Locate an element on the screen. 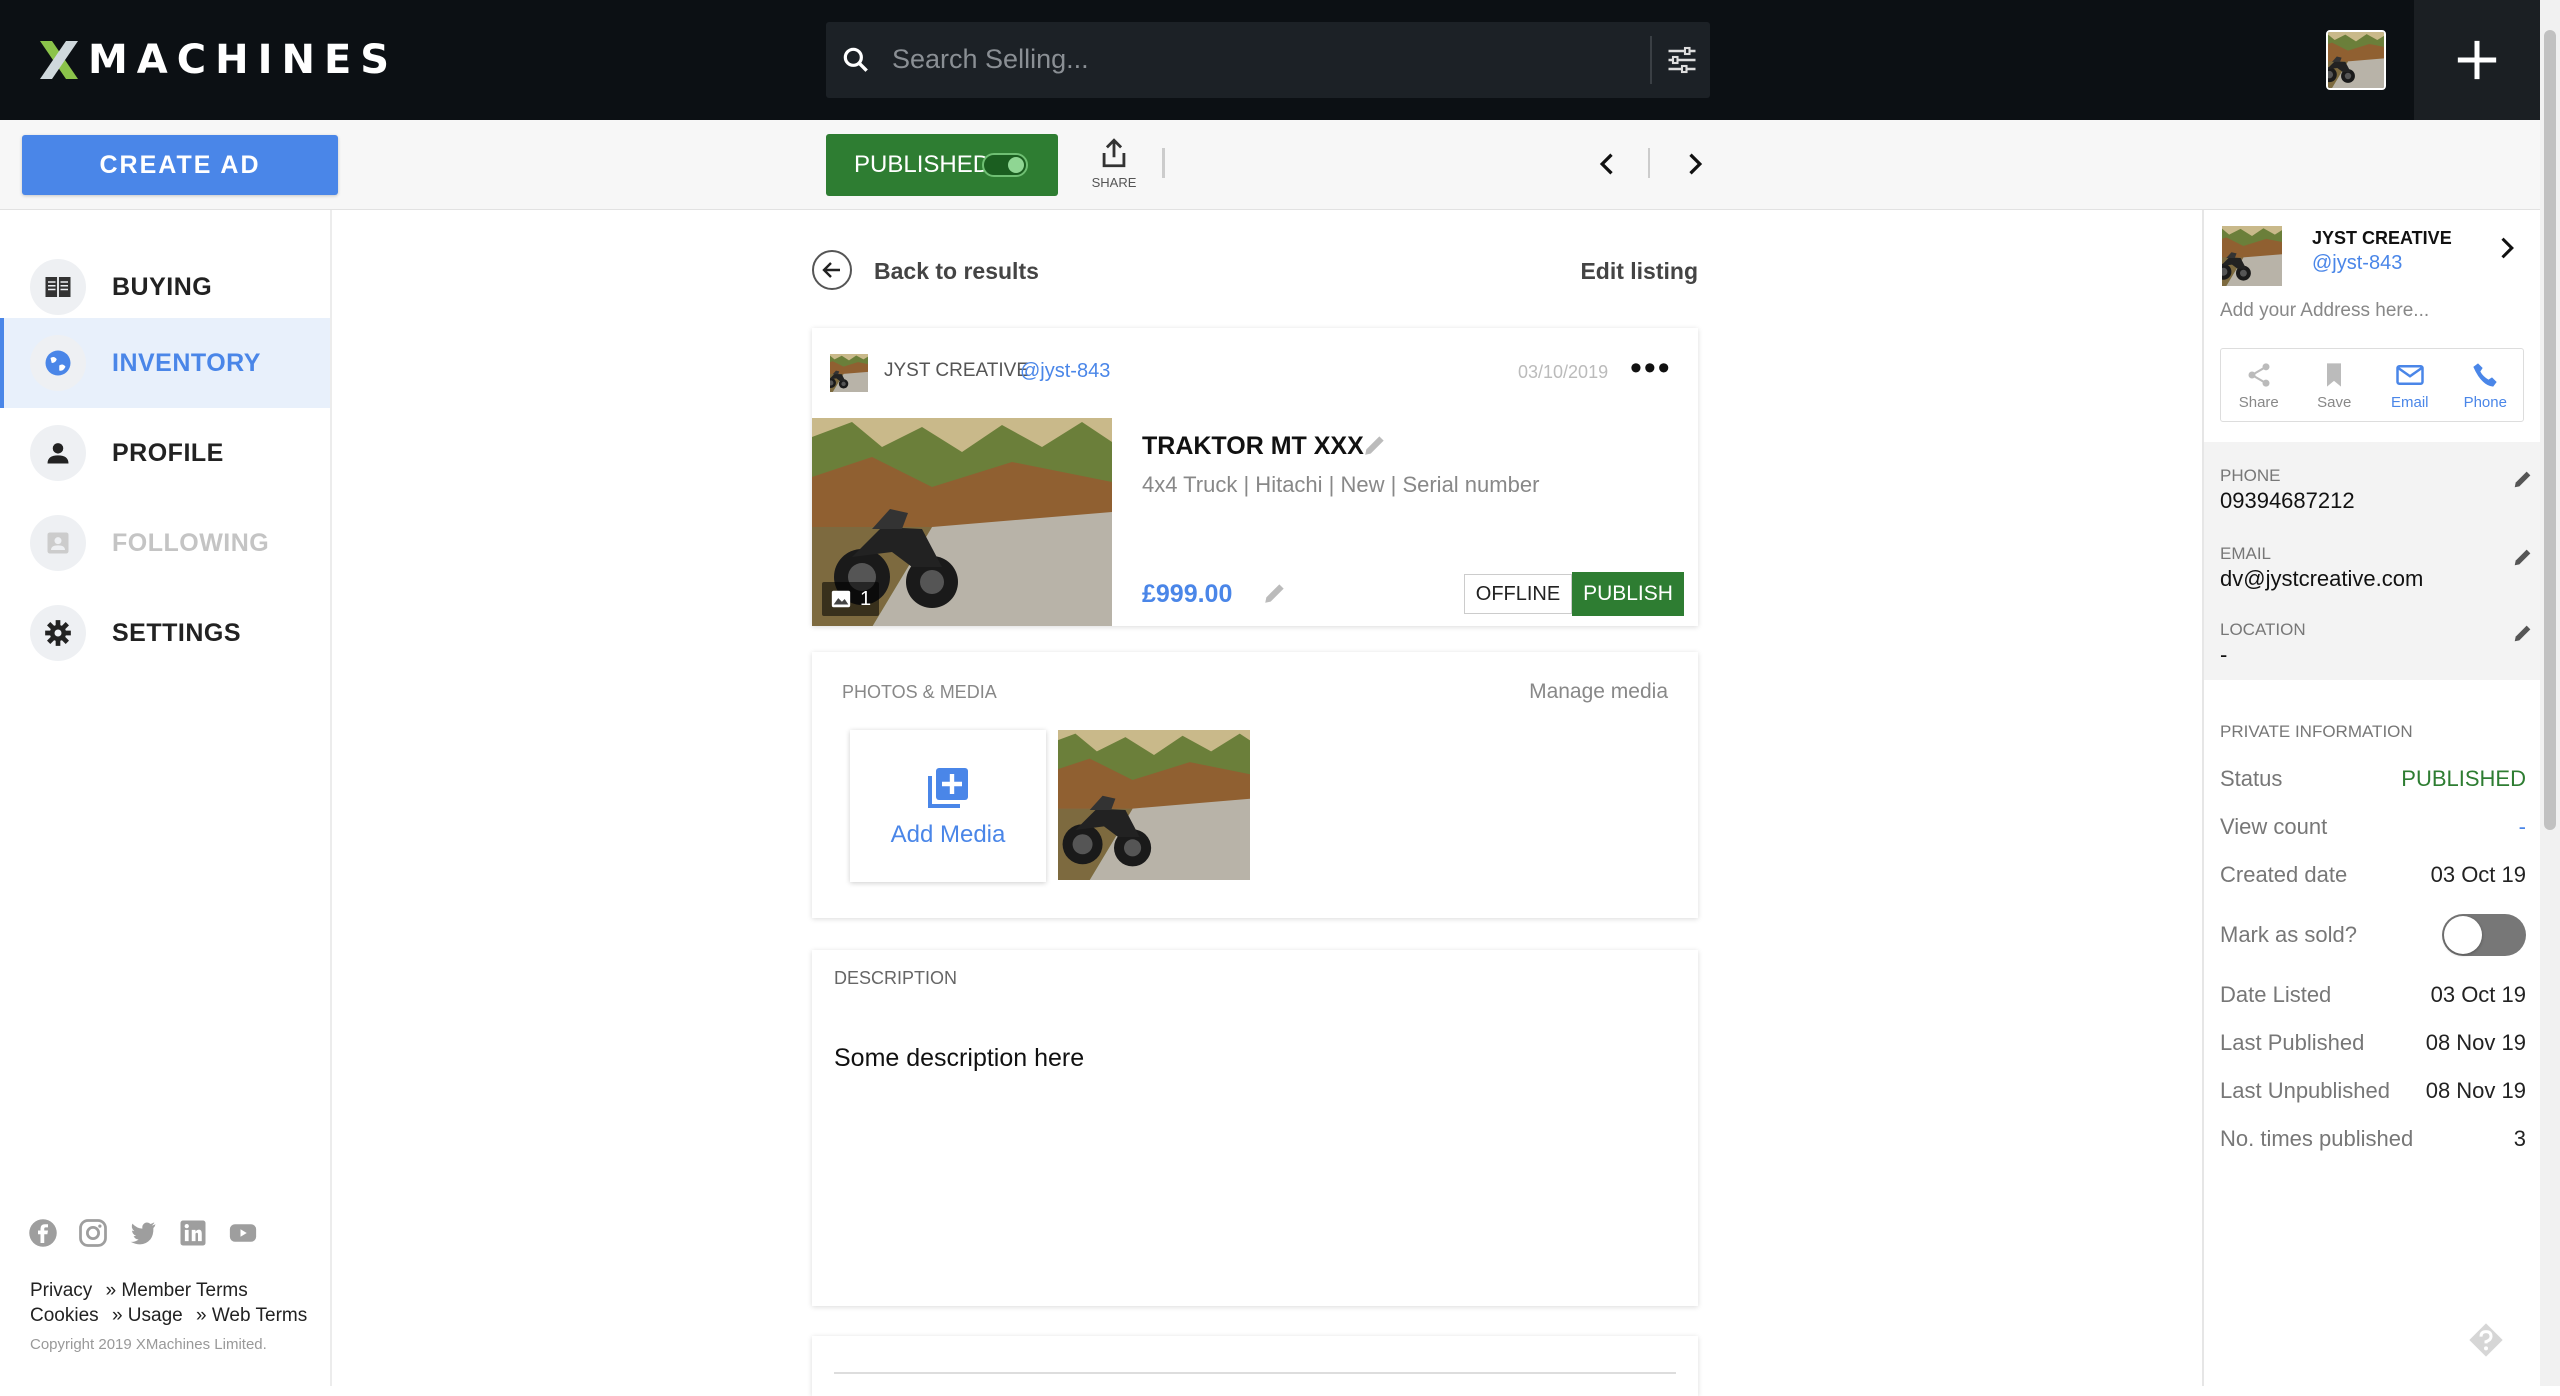  share-action: Share is located at coordinates (2259, 385).